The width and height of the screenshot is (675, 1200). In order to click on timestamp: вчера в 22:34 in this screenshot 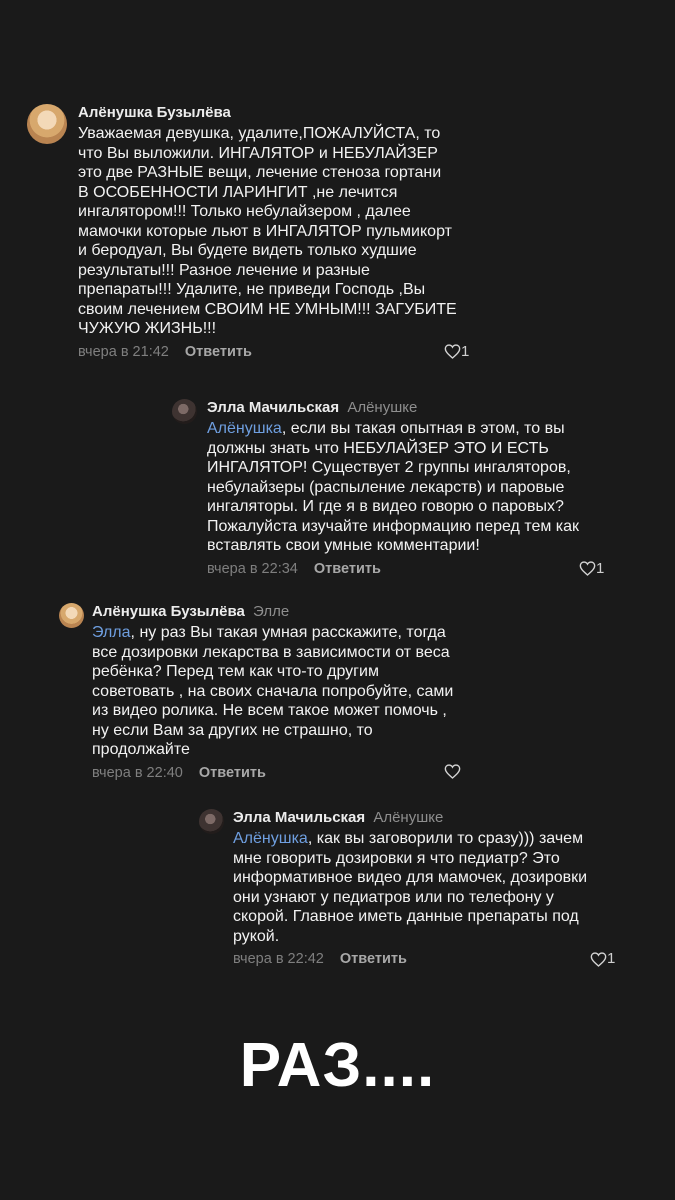, I will do `click(252, 568)`.